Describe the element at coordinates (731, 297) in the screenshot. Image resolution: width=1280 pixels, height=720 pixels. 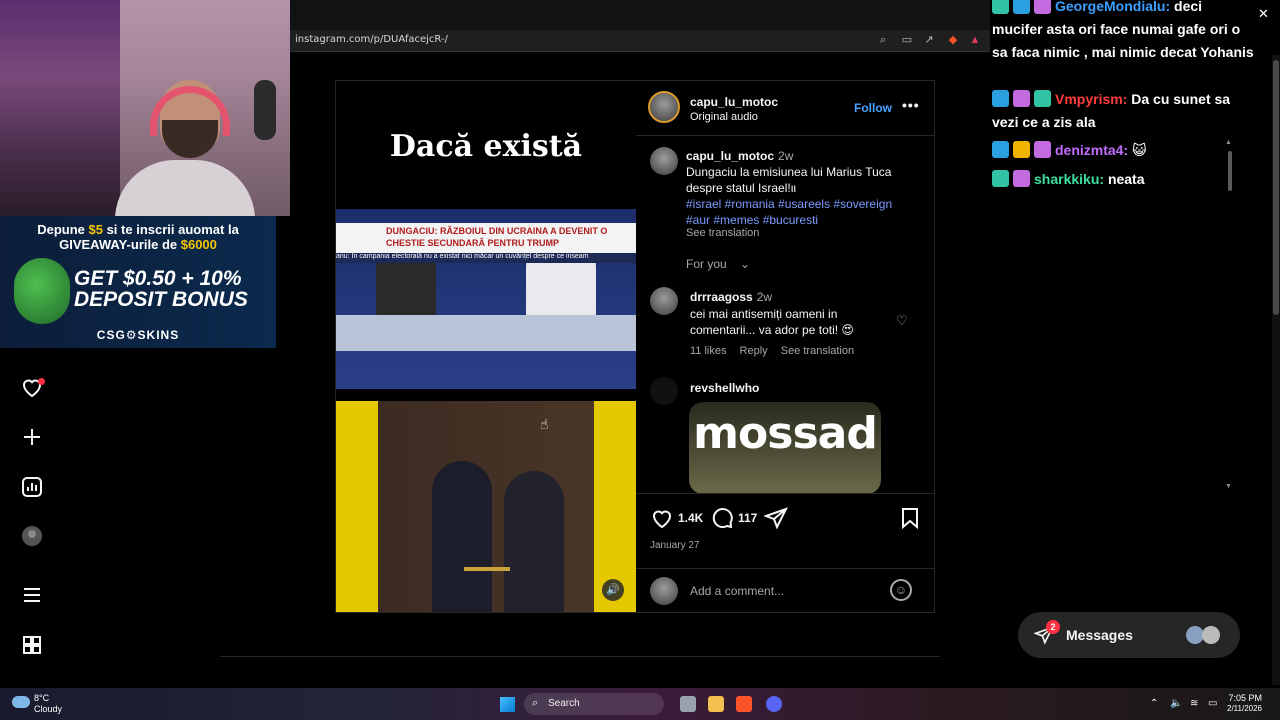
I see `comment-username: drrraagoss 2w` at that location.